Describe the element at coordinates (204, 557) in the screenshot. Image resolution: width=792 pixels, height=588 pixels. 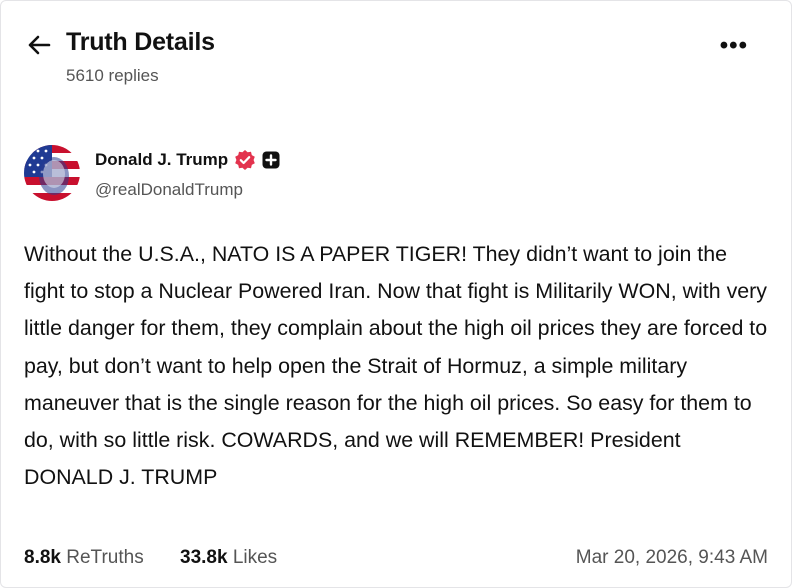
I see `likes-count: 33.8k` at that location.